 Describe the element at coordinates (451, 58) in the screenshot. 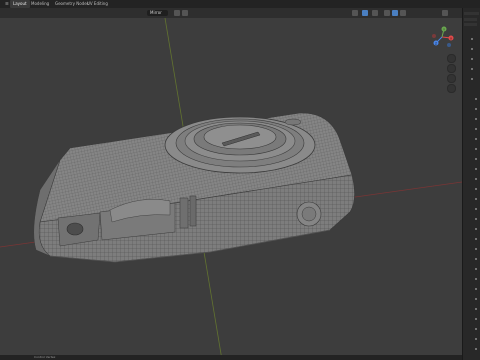

I see `zoom-button` at that location.